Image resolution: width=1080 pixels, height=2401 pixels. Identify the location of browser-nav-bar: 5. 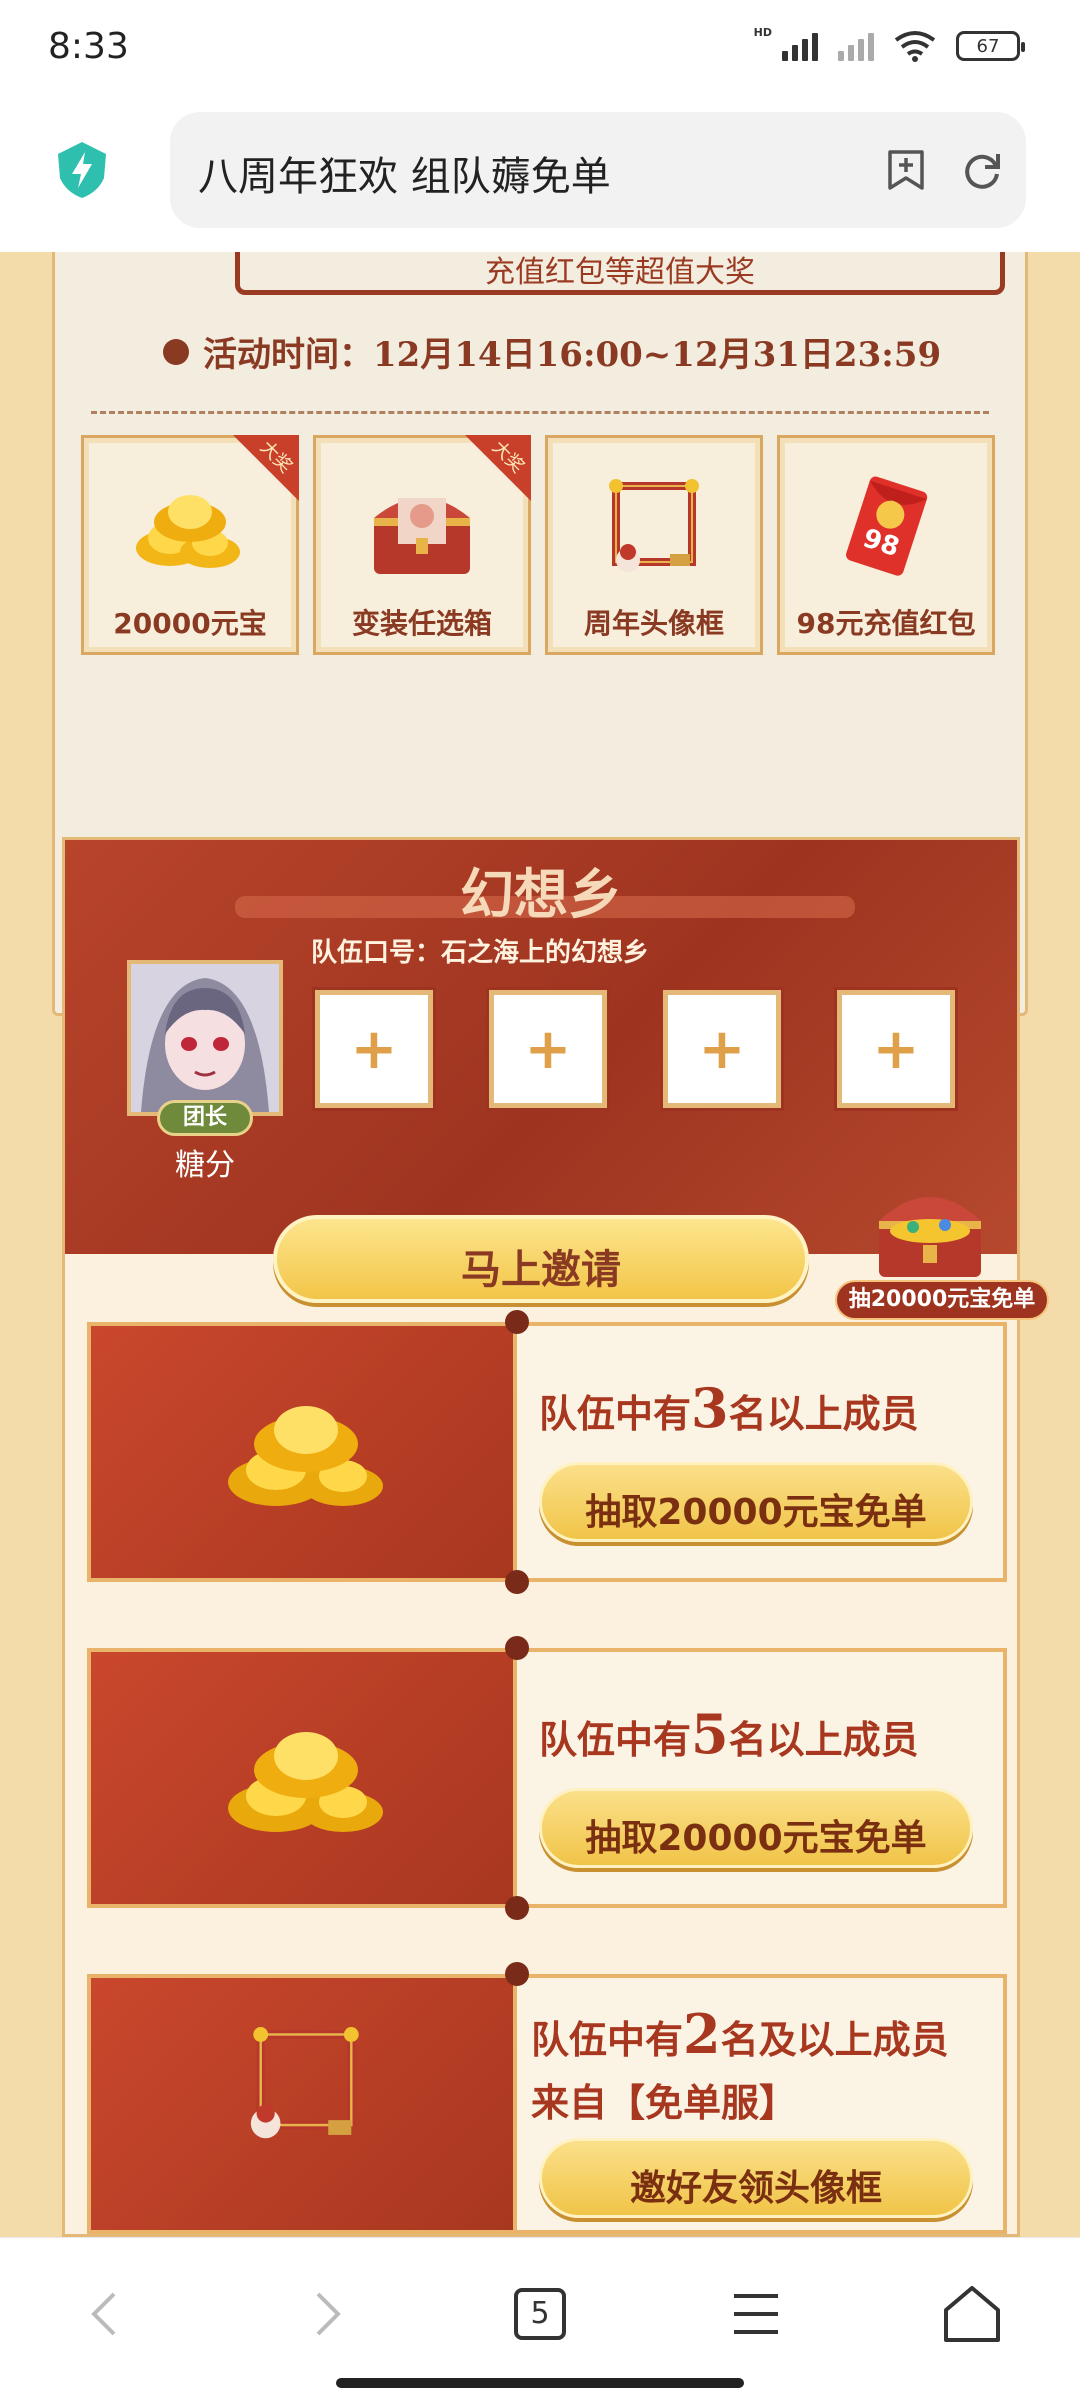
(540, 2319).